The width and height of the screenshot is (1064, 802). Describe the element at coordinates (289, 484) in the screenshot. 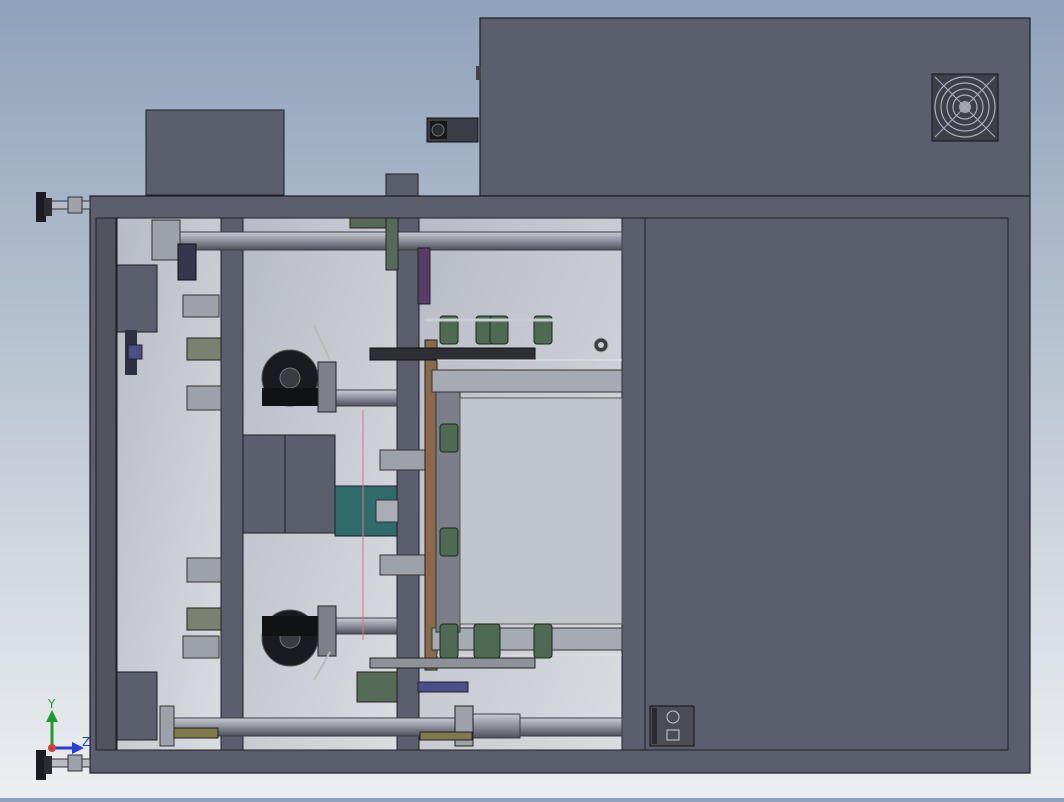

I see `drive-box` at that location.